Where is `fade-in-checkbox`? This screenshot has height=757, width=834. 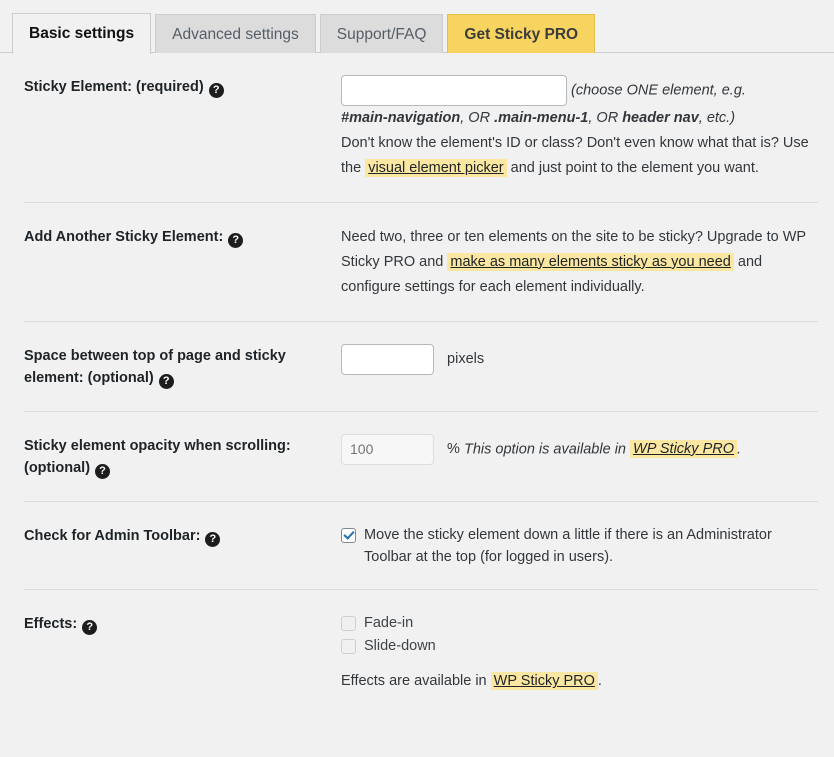 fade-in-checkbox is located at coordinates (348, 624).